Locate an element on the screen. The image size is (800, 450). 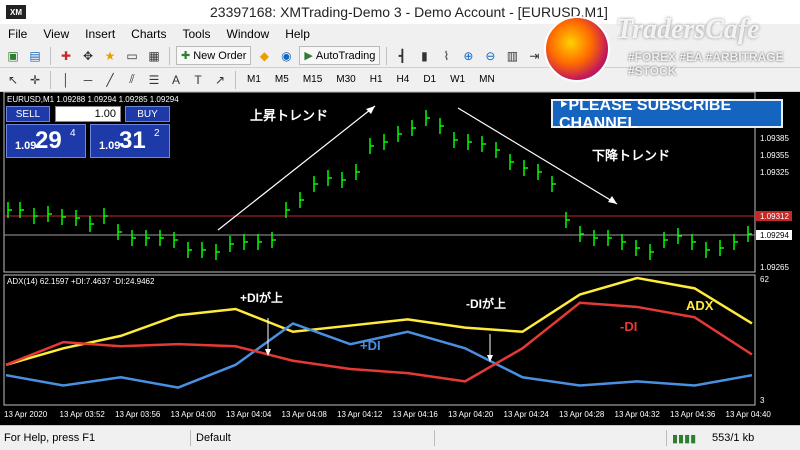
x-tick-label: 13 Apr 04:04 is located at coordinates (249, 414).